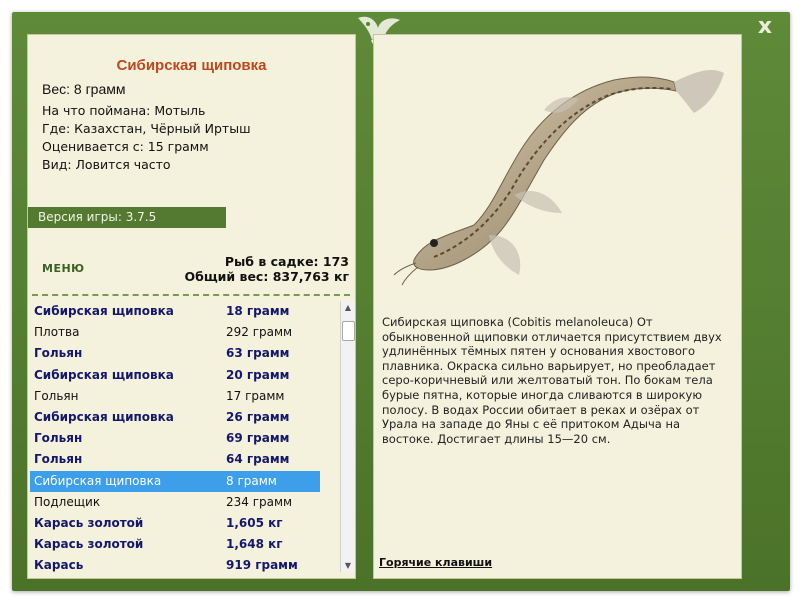 The height and width of the screenshot is (607, 800). I want to click on catch-fish-weight: 26 грамм, so click(258, 417).